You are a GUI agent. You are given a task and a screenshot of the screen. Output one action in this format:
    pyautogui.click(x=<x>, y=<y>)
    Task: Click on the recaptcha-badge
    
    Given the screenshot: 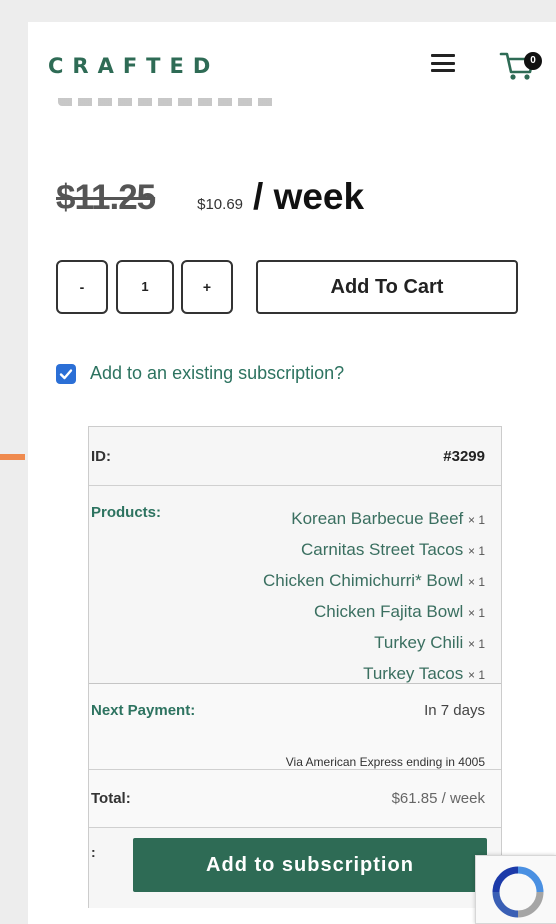 What is the action you would take?
    pyautogui.click(x=515, y=889)
    